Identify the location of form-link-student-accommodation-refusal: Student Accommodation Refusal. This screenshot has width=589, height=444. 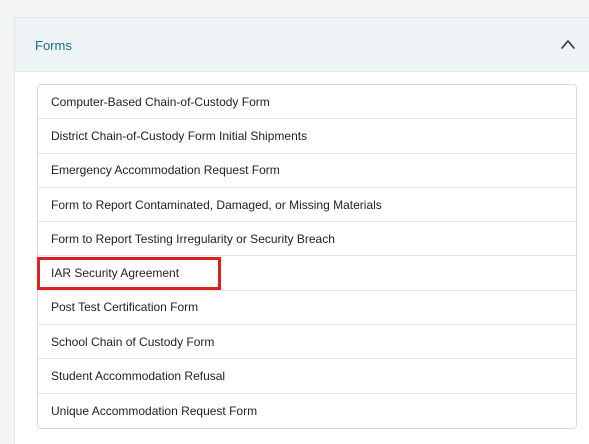
(307, 376).